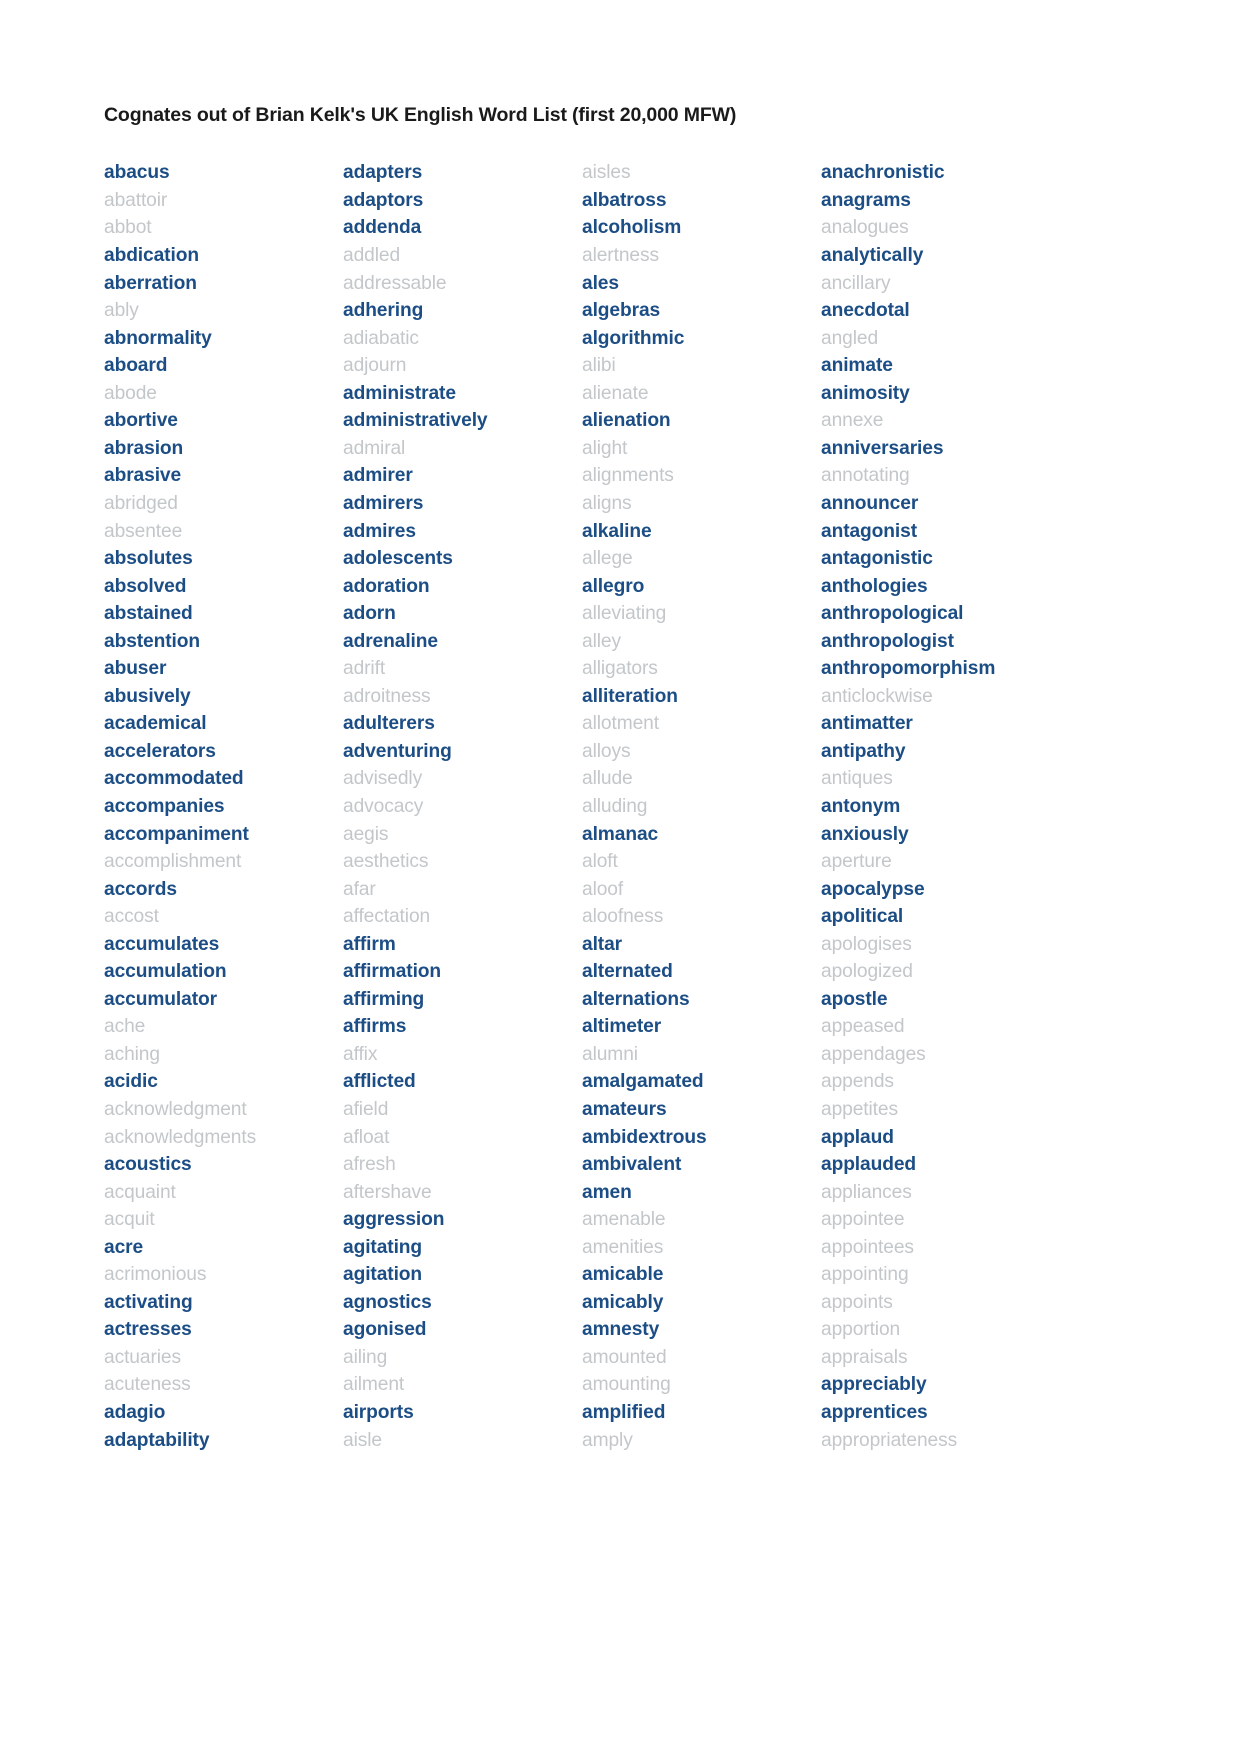  I want to click on cognate-word: adaptability, so click(157, 1440).